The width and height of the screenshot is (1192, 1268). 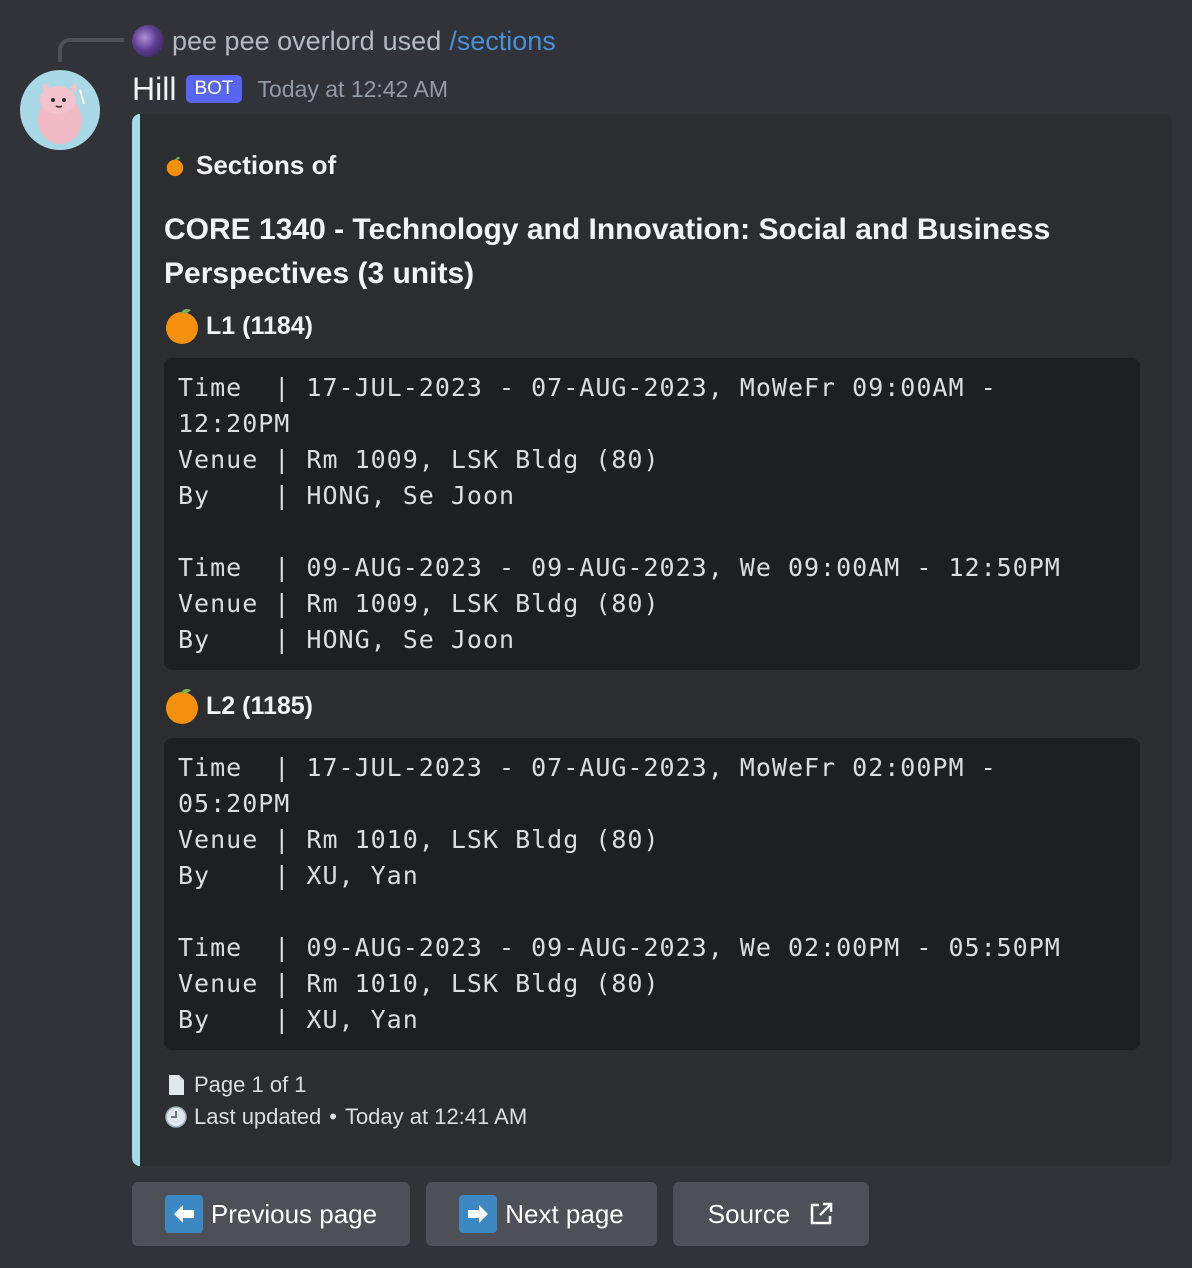 I want to click on previous-page-button: Previous page, so click(x=271, y=1214).